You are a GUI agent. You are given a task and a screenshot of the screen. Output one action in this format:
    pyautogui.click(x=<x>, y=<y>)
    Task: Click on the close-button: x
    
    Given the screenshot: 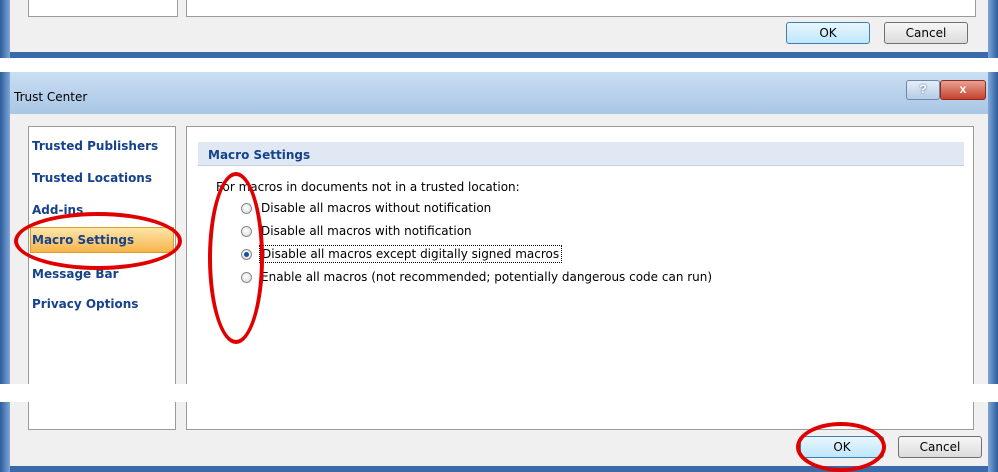 What is the action you would take?
    pyautogui.click(x=963, y=90)
    